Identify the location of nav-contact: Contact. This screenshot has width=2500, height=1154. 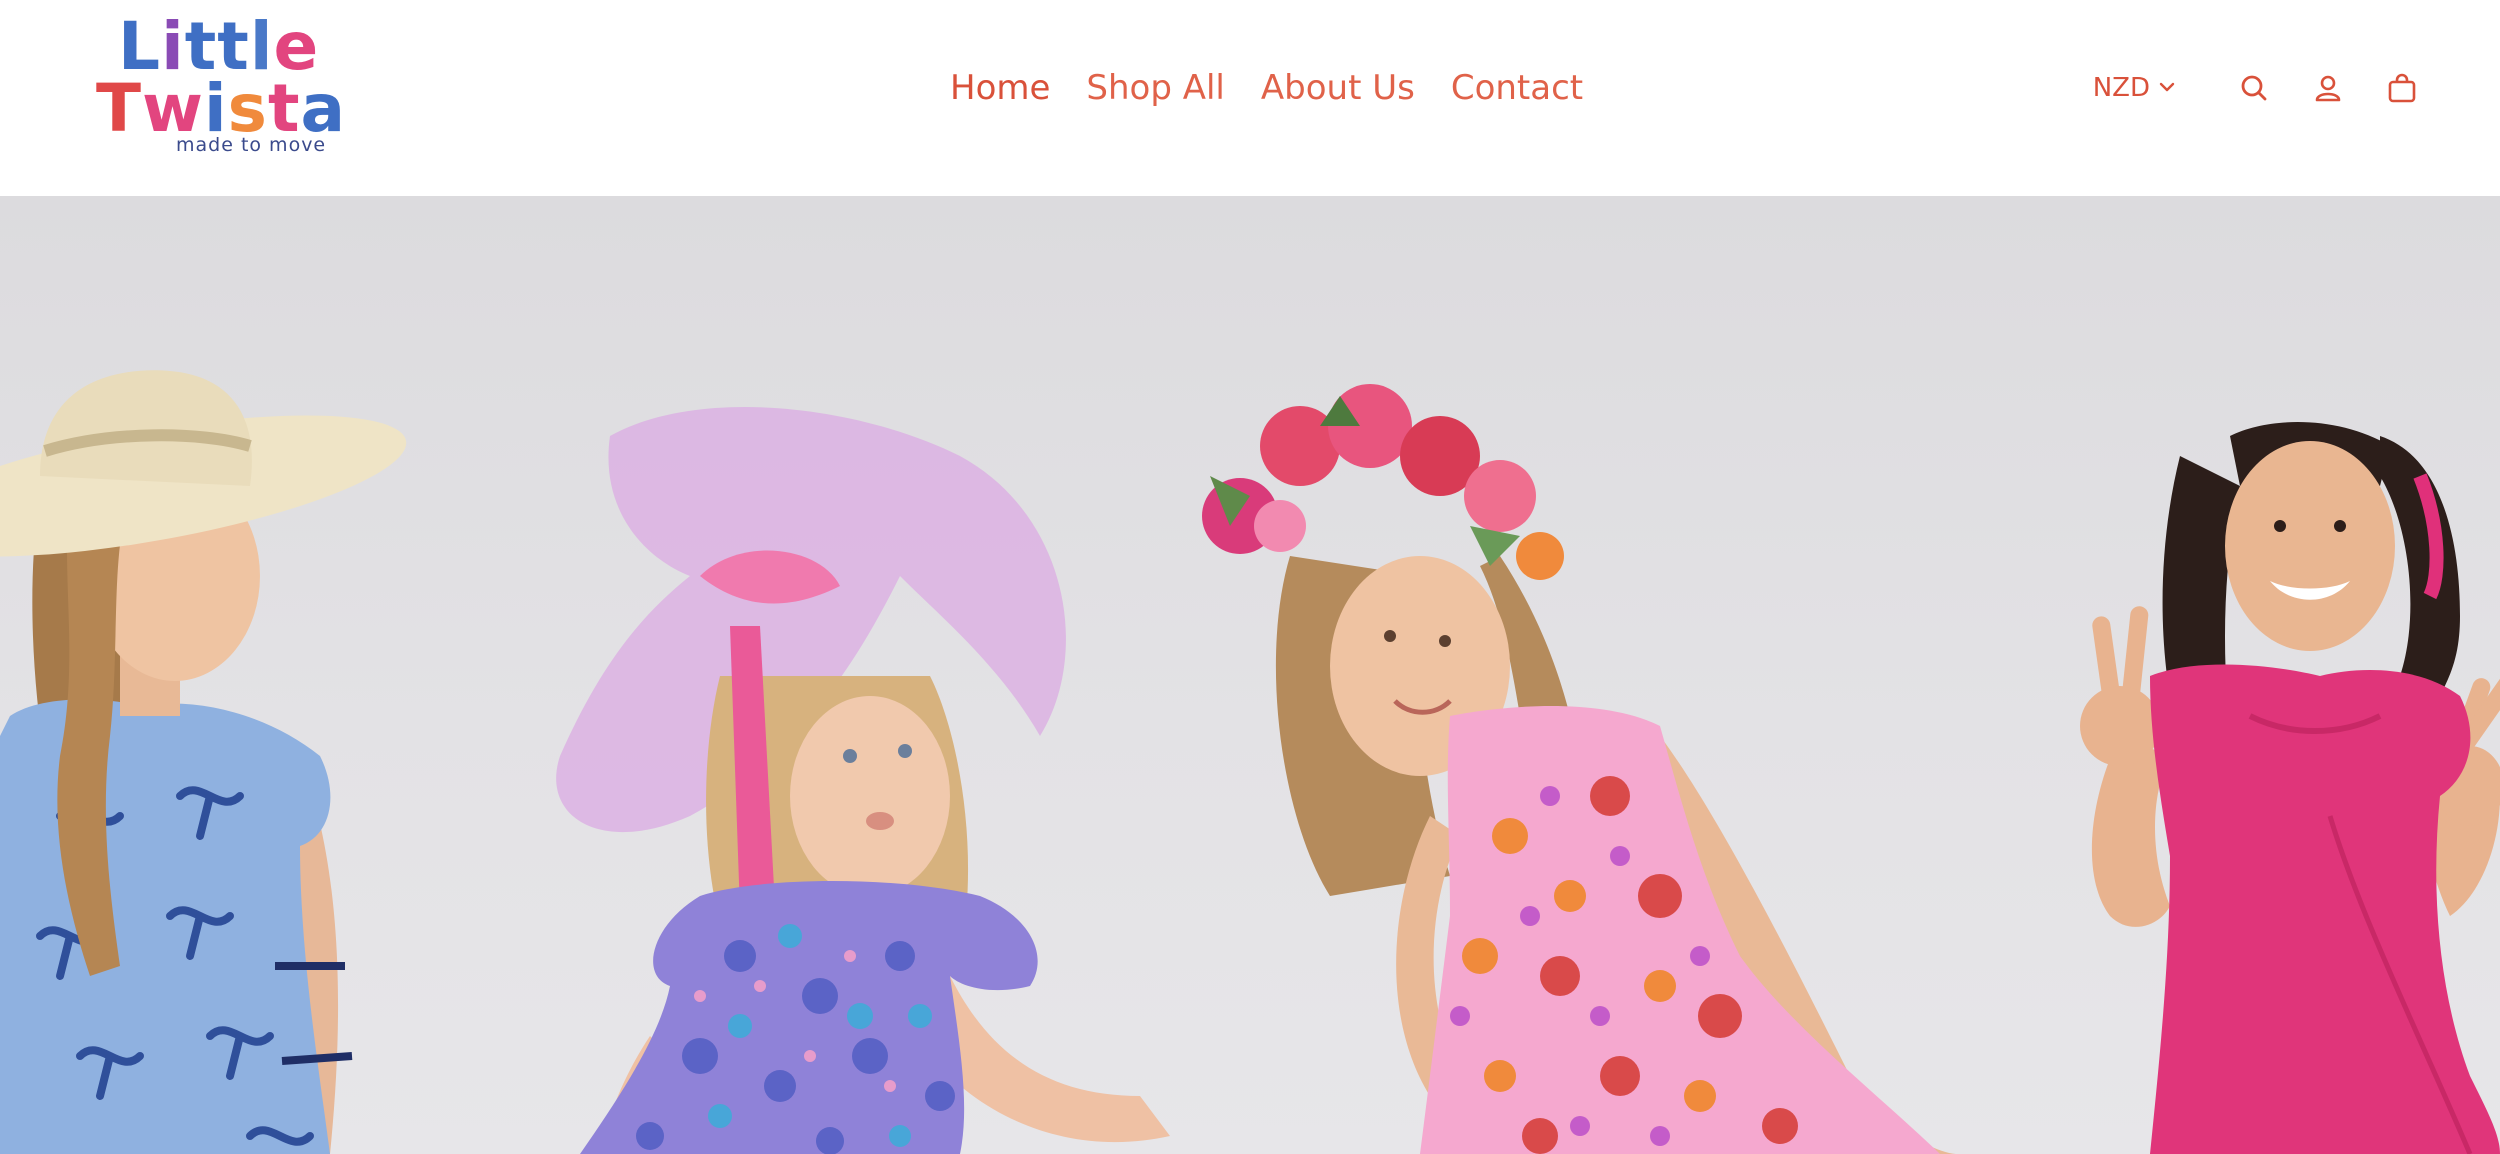
(1517, 88).